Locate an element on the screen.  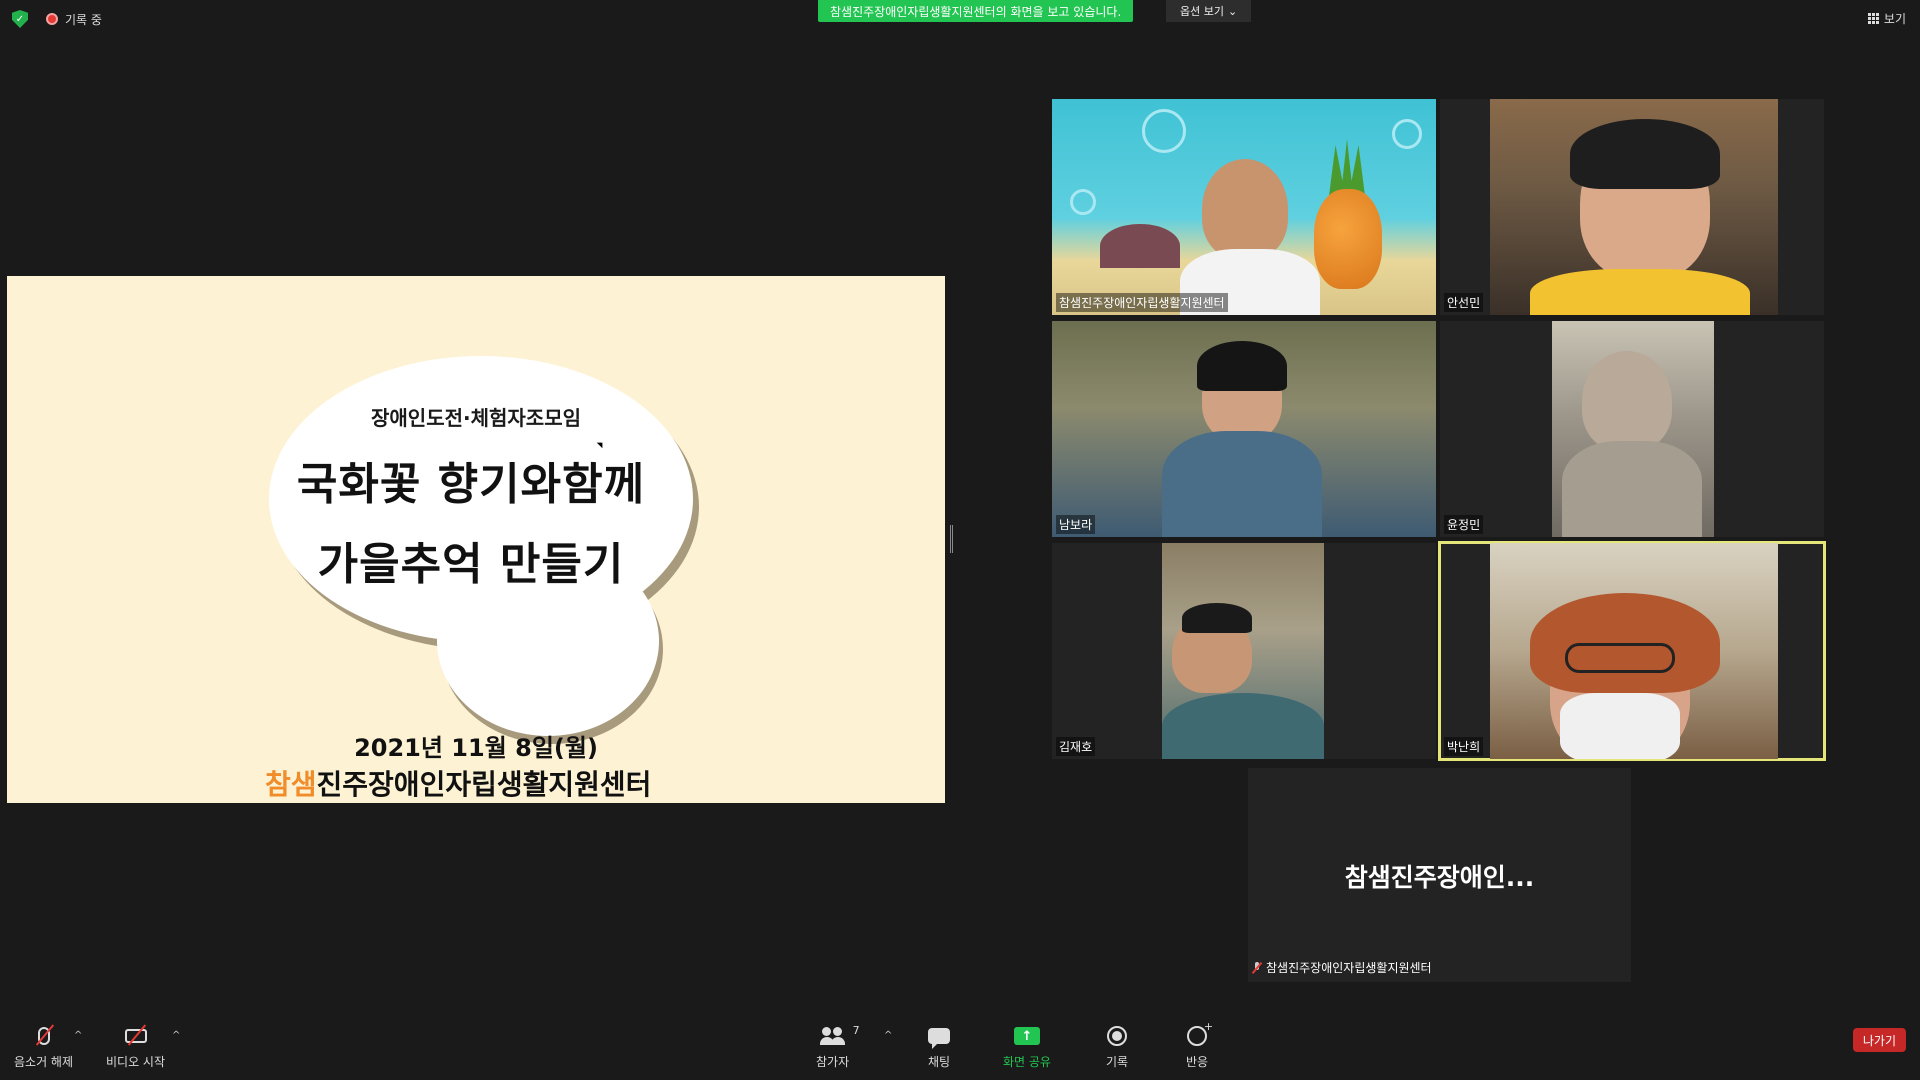
participant-name: 박난희 is located at coordinates (1464, 746).